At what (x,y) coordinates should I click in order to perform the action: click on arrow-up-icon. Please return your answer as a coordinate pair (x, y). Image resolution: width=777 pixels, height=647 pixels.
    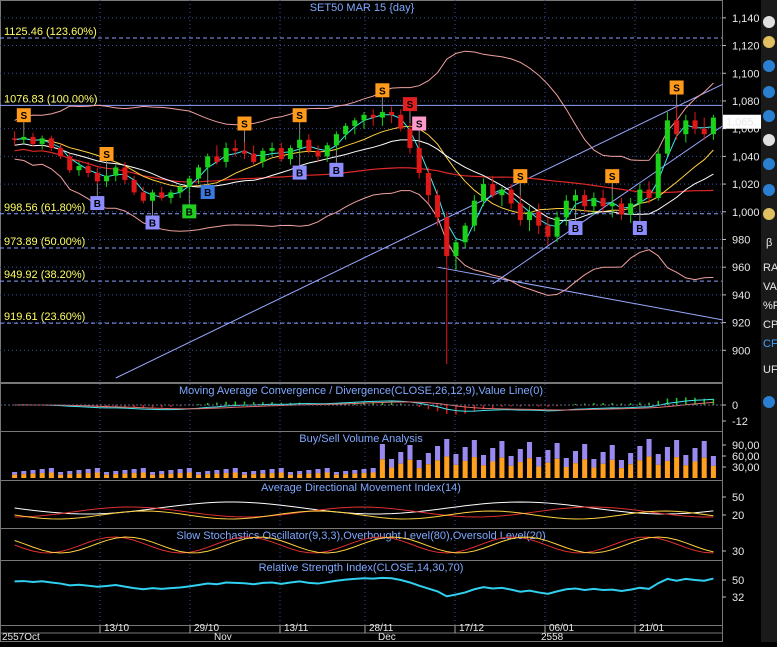
    Looking at the image, I should click on (769, 402).